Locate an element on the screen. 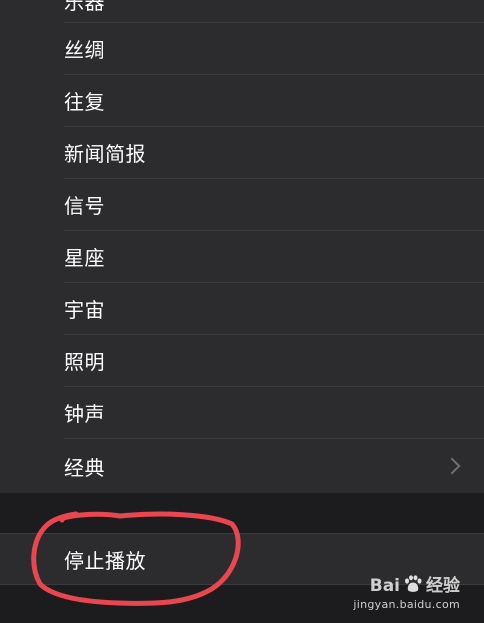 Image resolution: width=484 pixels, height=623 pixels. bottom-background is located at coordinates (242, 604).